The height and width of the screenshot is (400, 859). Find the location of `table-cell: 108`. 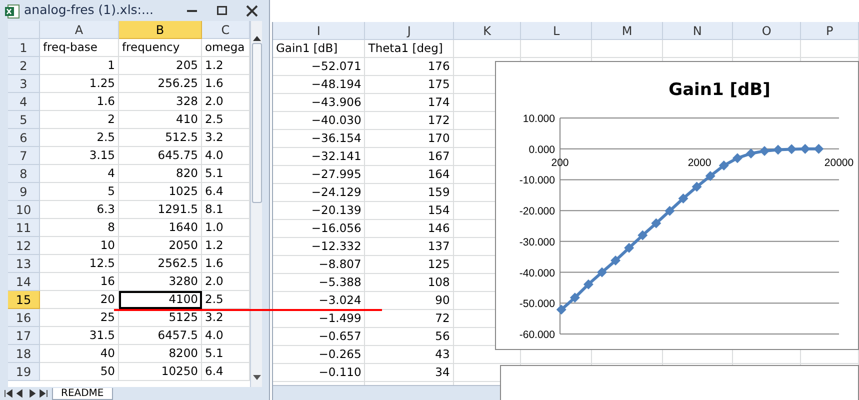

table-cell: 108 is located at coordinates (409, 283).